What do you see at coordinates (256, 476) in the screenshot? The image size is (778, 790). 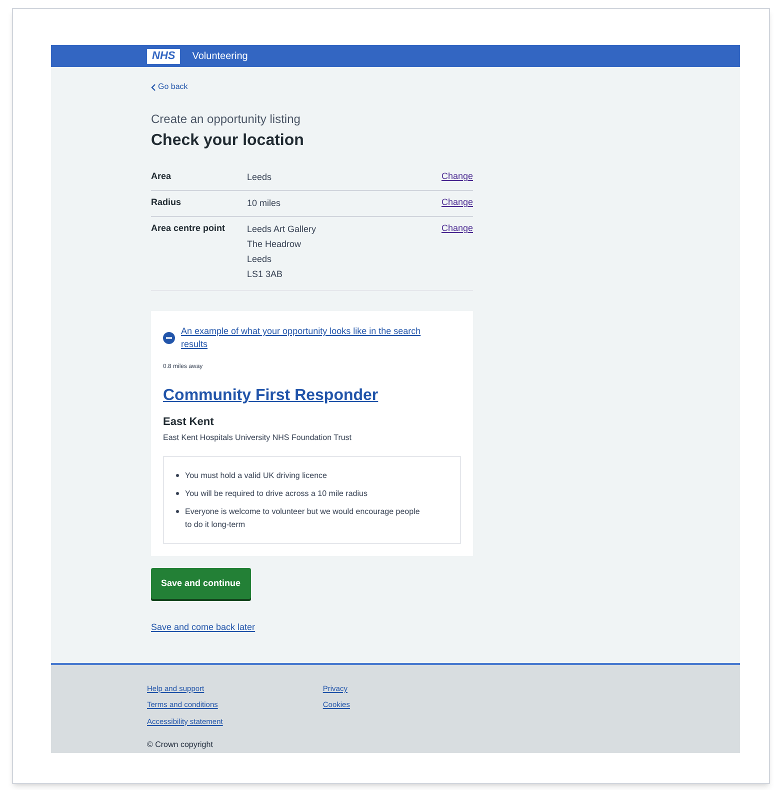 I see `requirement-text: You must hold a valid UK driving licence` at bounding box center [256, 476].